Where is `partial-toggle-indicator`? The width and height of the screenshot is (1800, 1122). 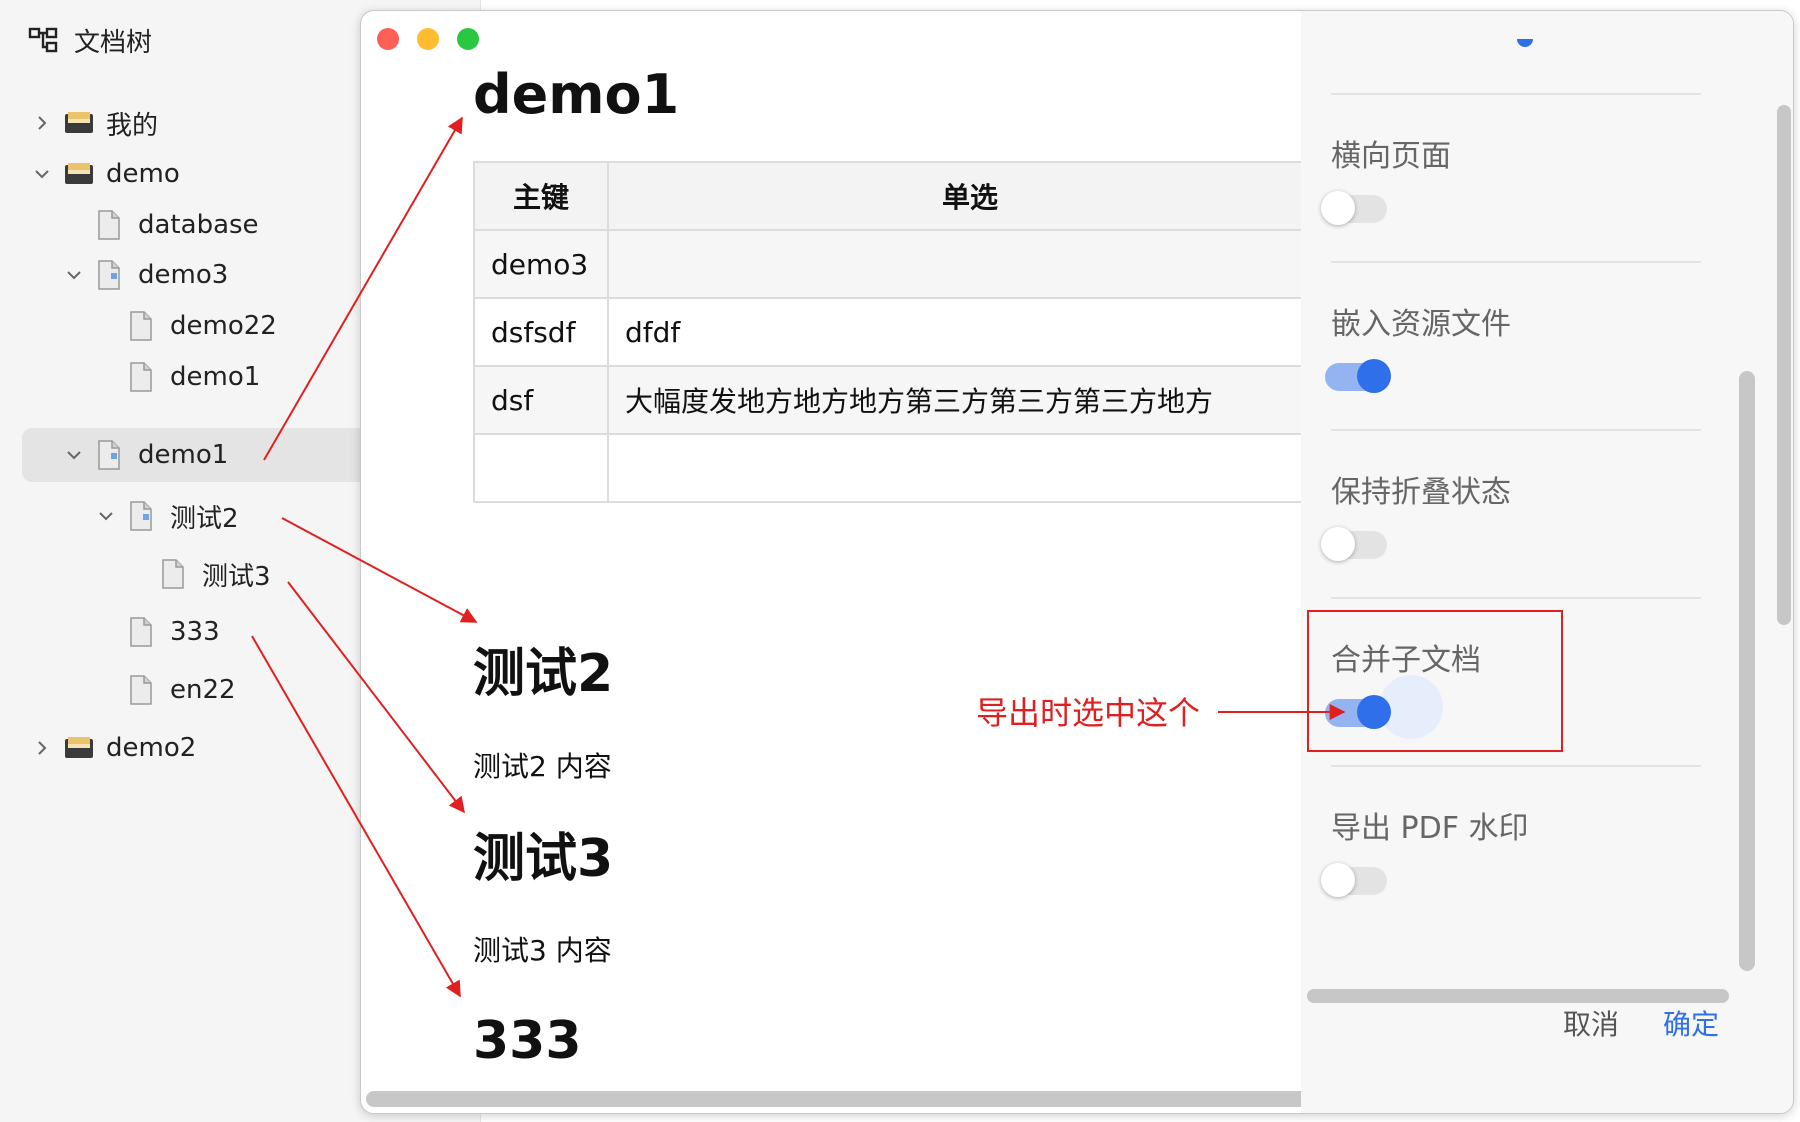 partial-toggle-indicator is located at coordinates (1525, 43).